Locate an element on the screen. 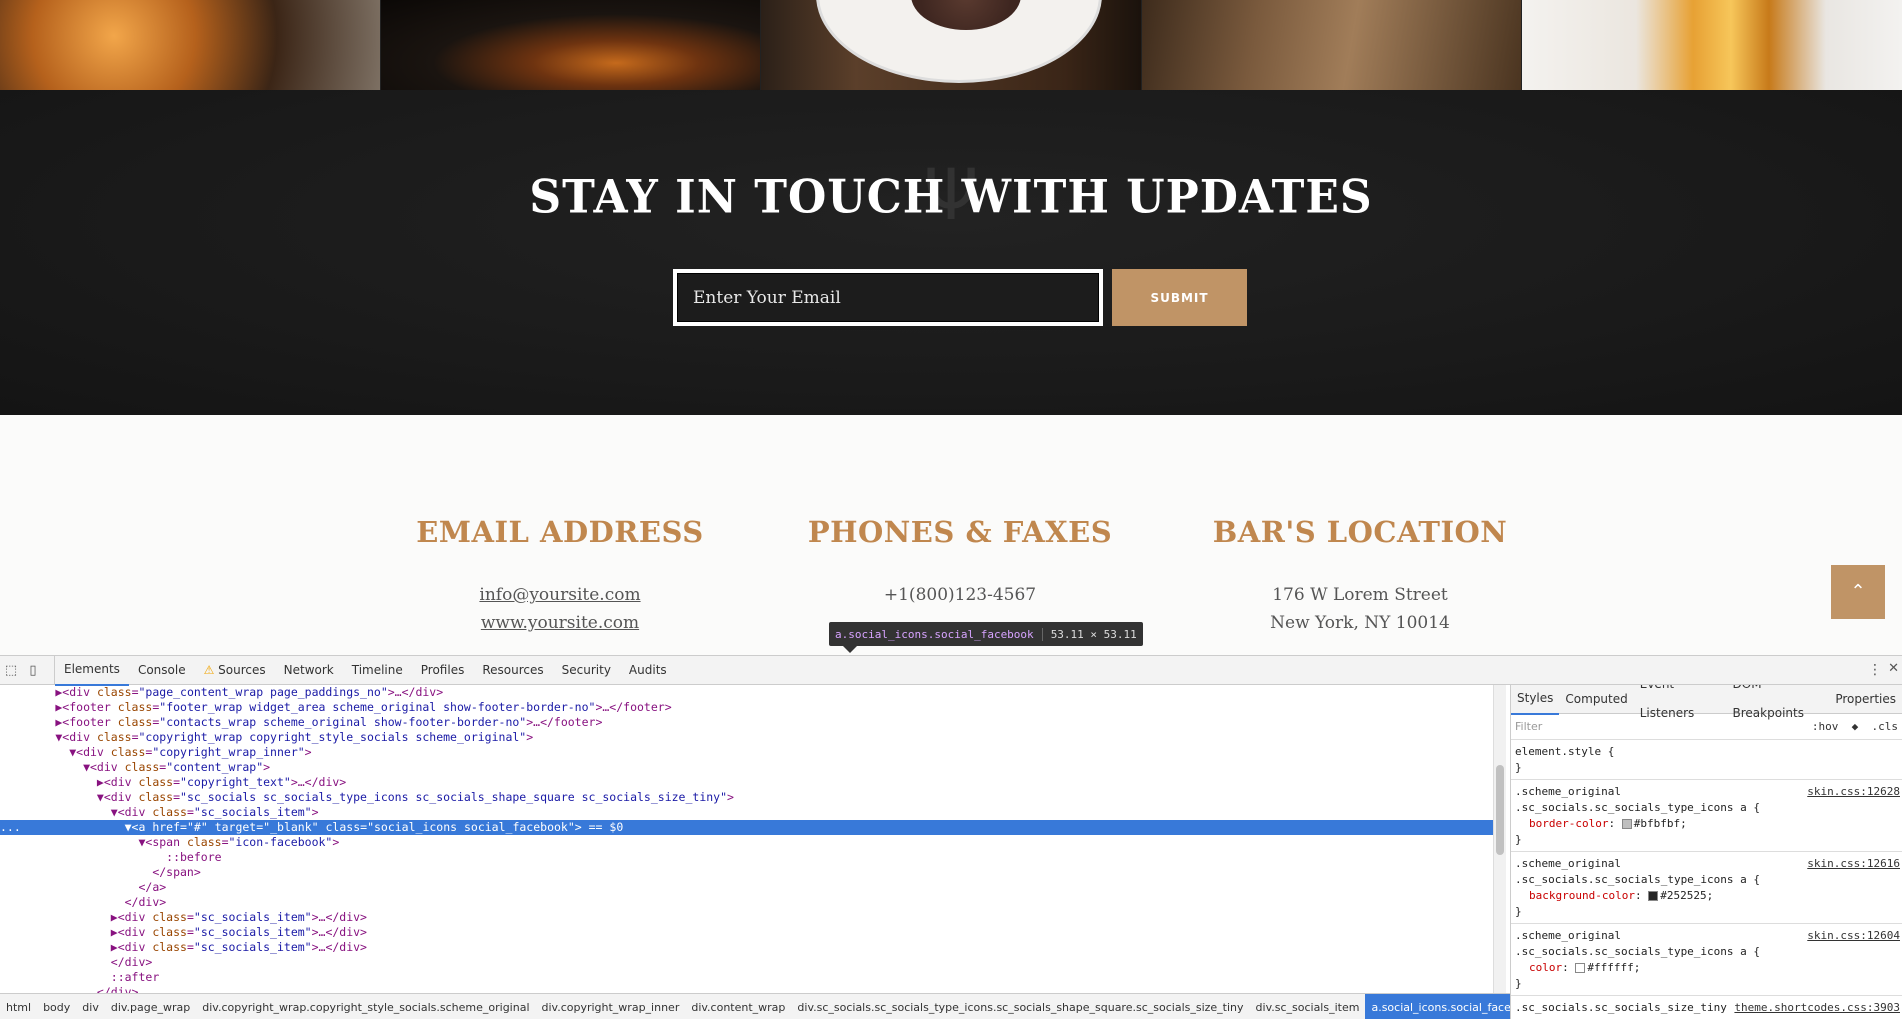 This screenshot has width=1902, height=1019. breadcrumb-item: div.page_wrap is located at coordinates (150, 1006).